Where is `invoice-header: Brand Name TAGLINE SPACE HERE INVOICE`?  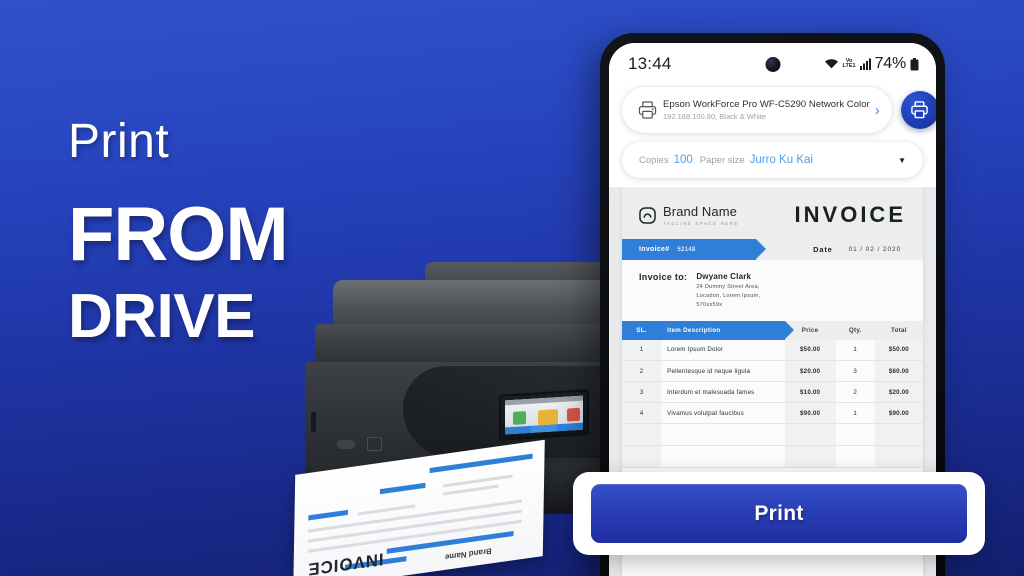
invoice-header: Brand Name TAGLINE SPACE HERE INVOICE is located at coordinates (772, 213).